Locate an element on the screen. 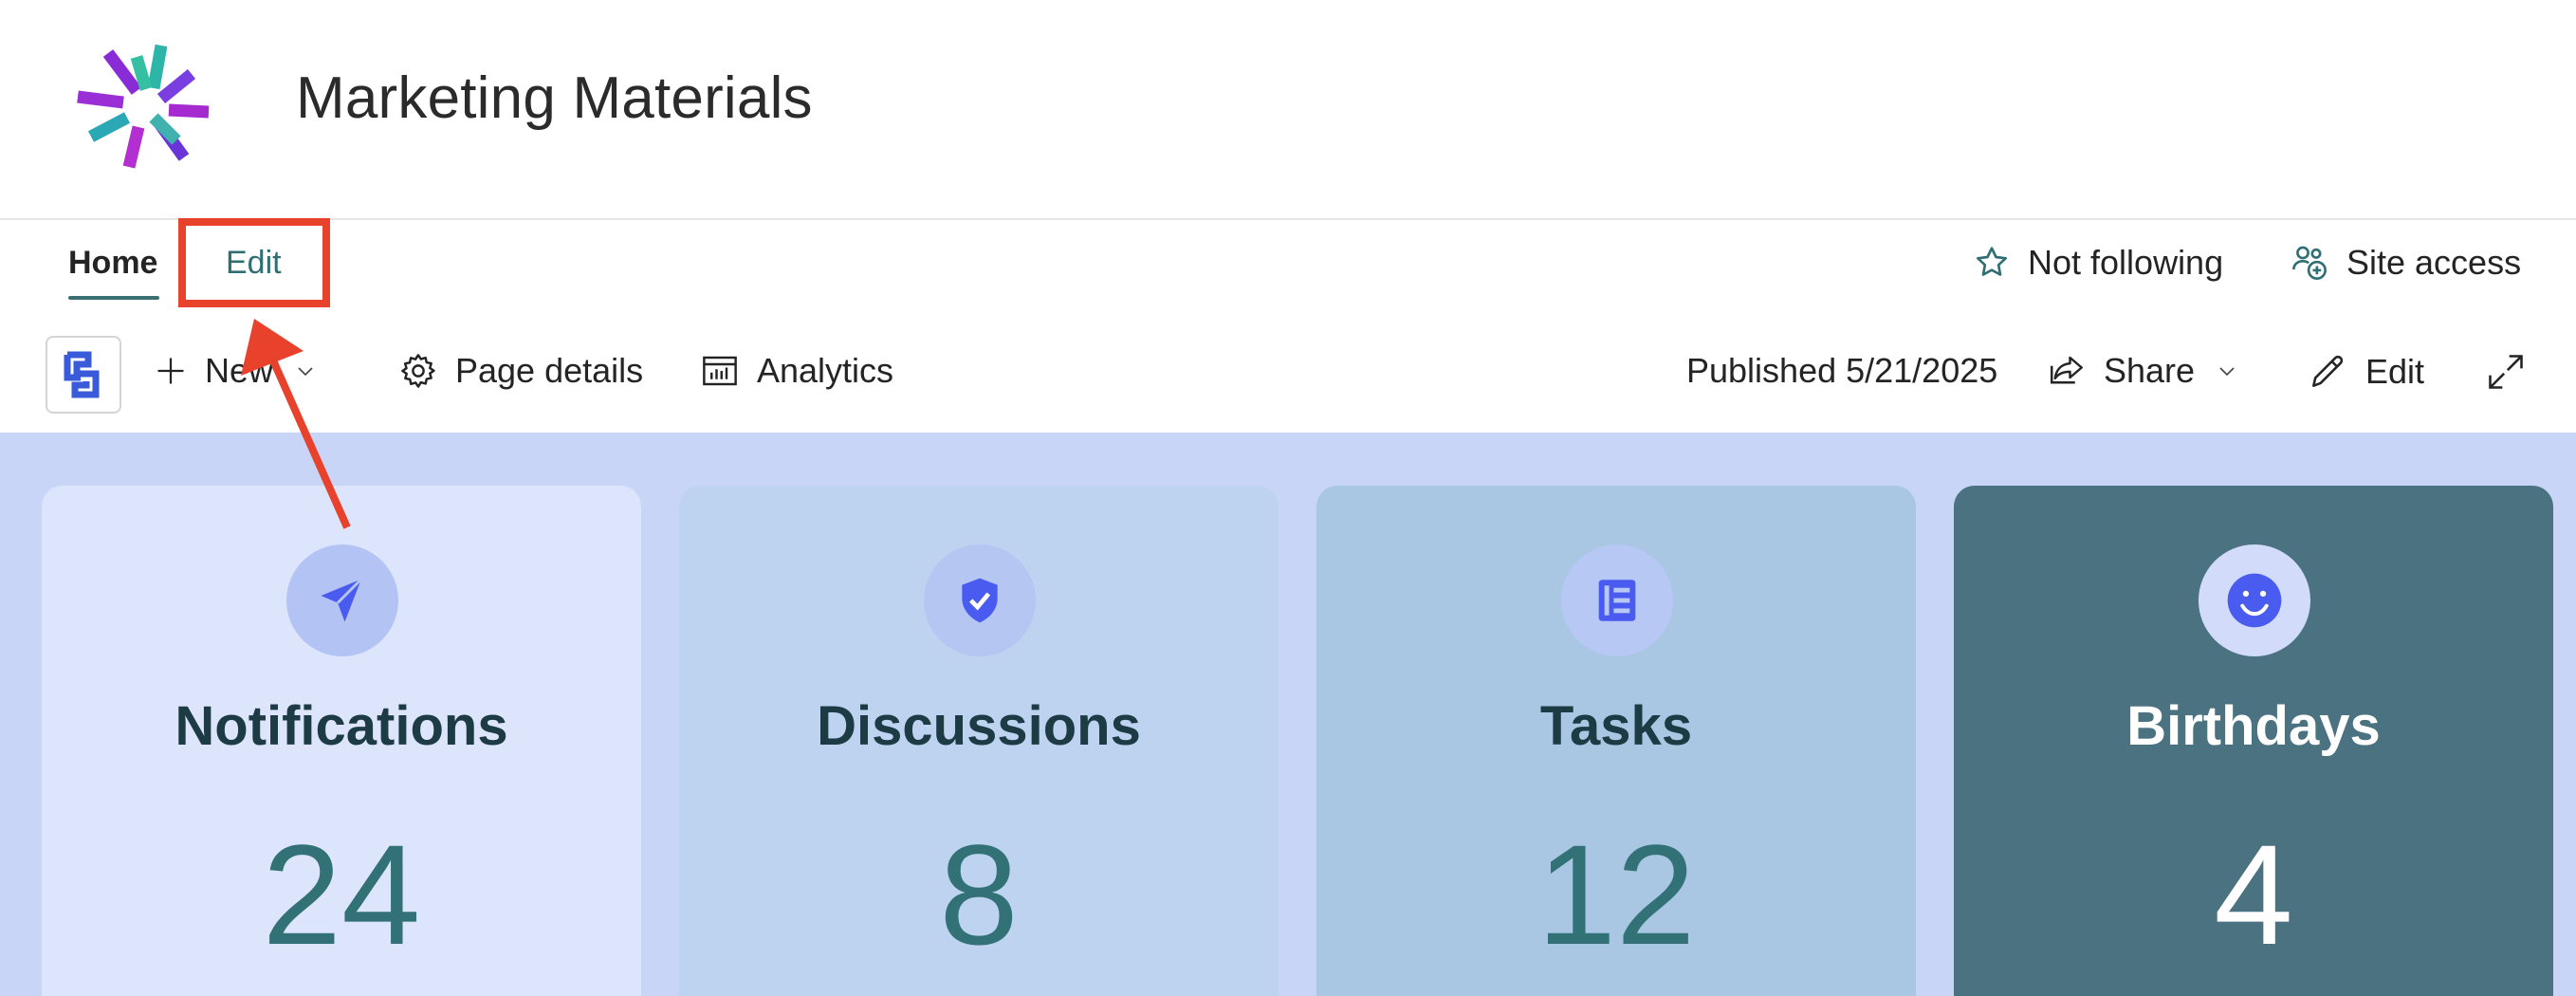 This screenshot has width=2576, height=996. shield-check-icon is located at coordinates (980, 600).